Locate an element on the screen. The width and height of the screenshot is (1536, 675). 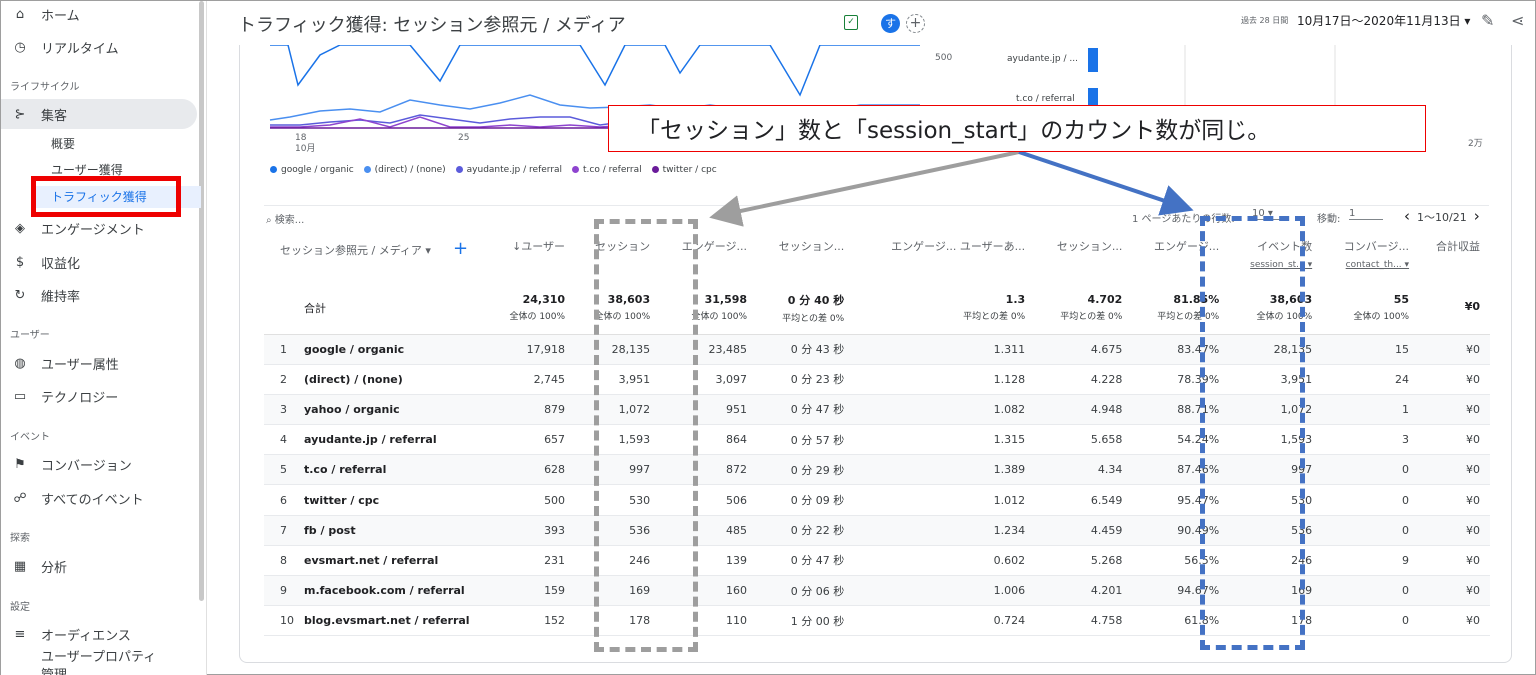
total-users: 24,310 全体の 100% is located at coordinates (533, 308).